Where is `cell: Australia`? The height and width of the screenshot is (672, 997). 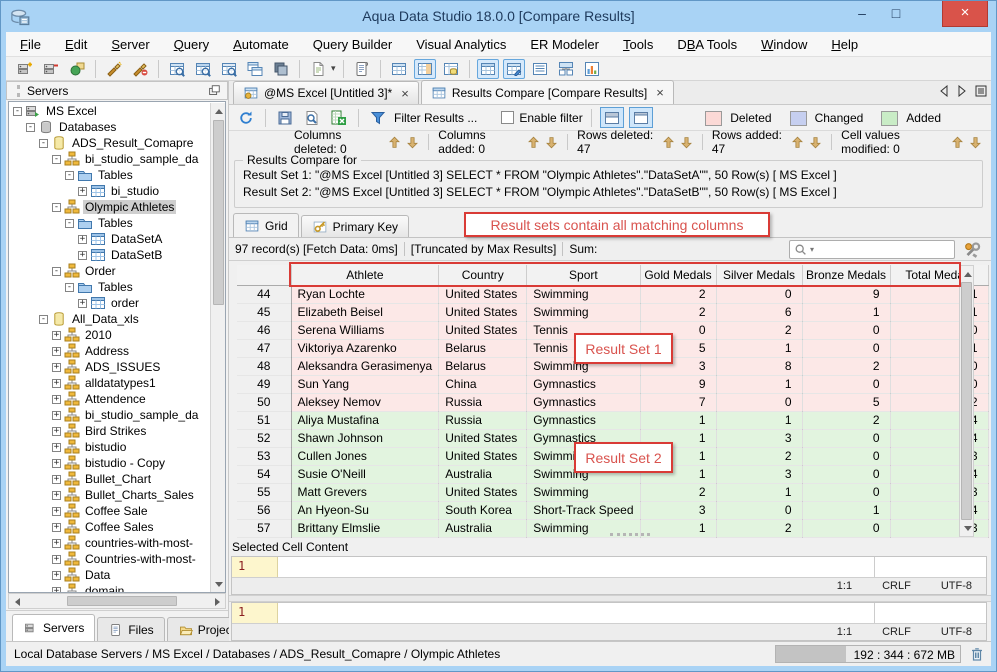
cell: Australia is located at coordinates (483, 474).